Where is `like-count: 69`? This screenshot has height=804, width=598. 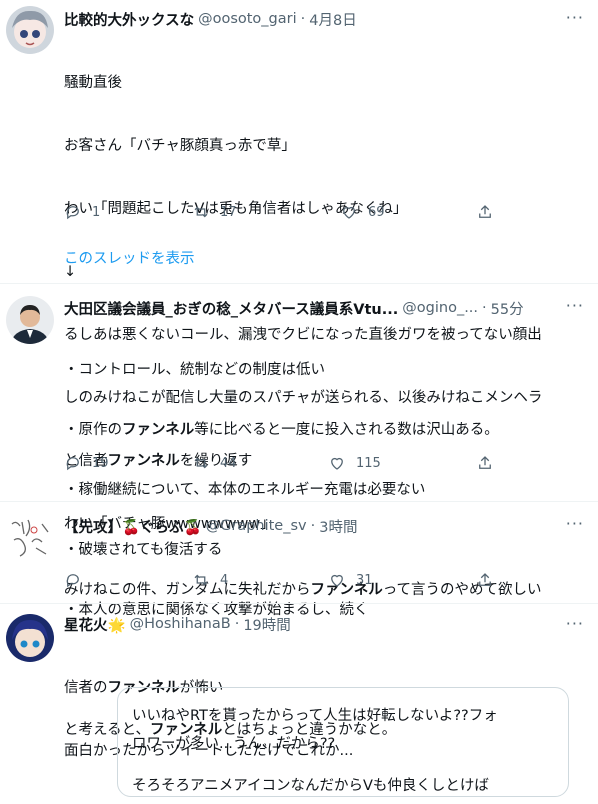 like-count: 69 is located at coordinates (376, 212).